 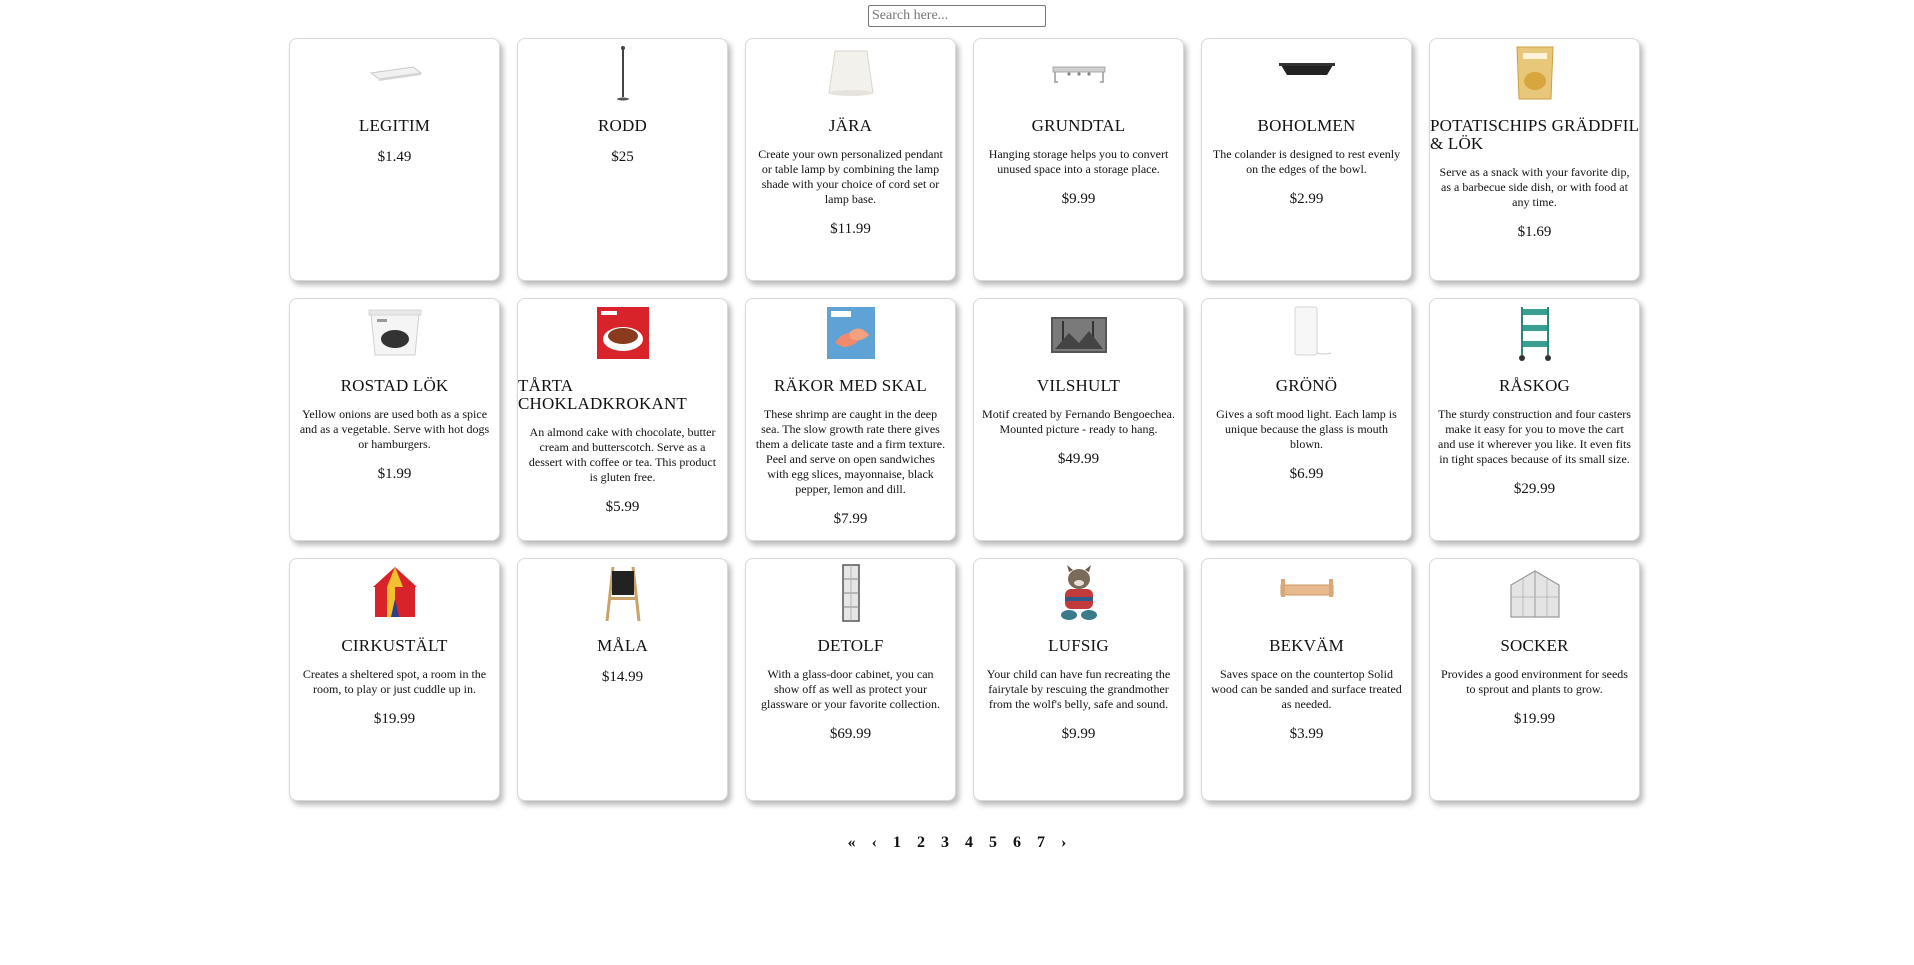 What do you see at coordinates (622, 677) in the screenshot?
I see `product-price: $14.99` at bounding box center [622, 677].